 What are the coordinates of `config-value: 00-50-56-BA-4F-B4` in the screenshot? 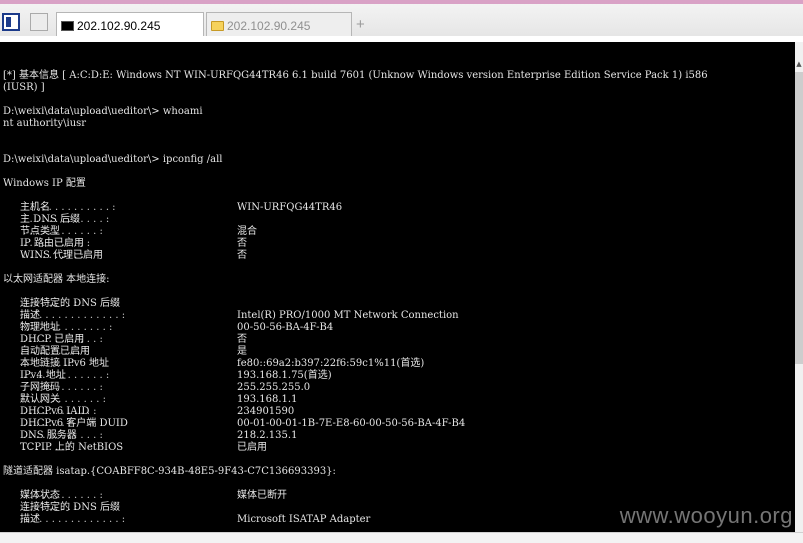 It's located at (285, 327).